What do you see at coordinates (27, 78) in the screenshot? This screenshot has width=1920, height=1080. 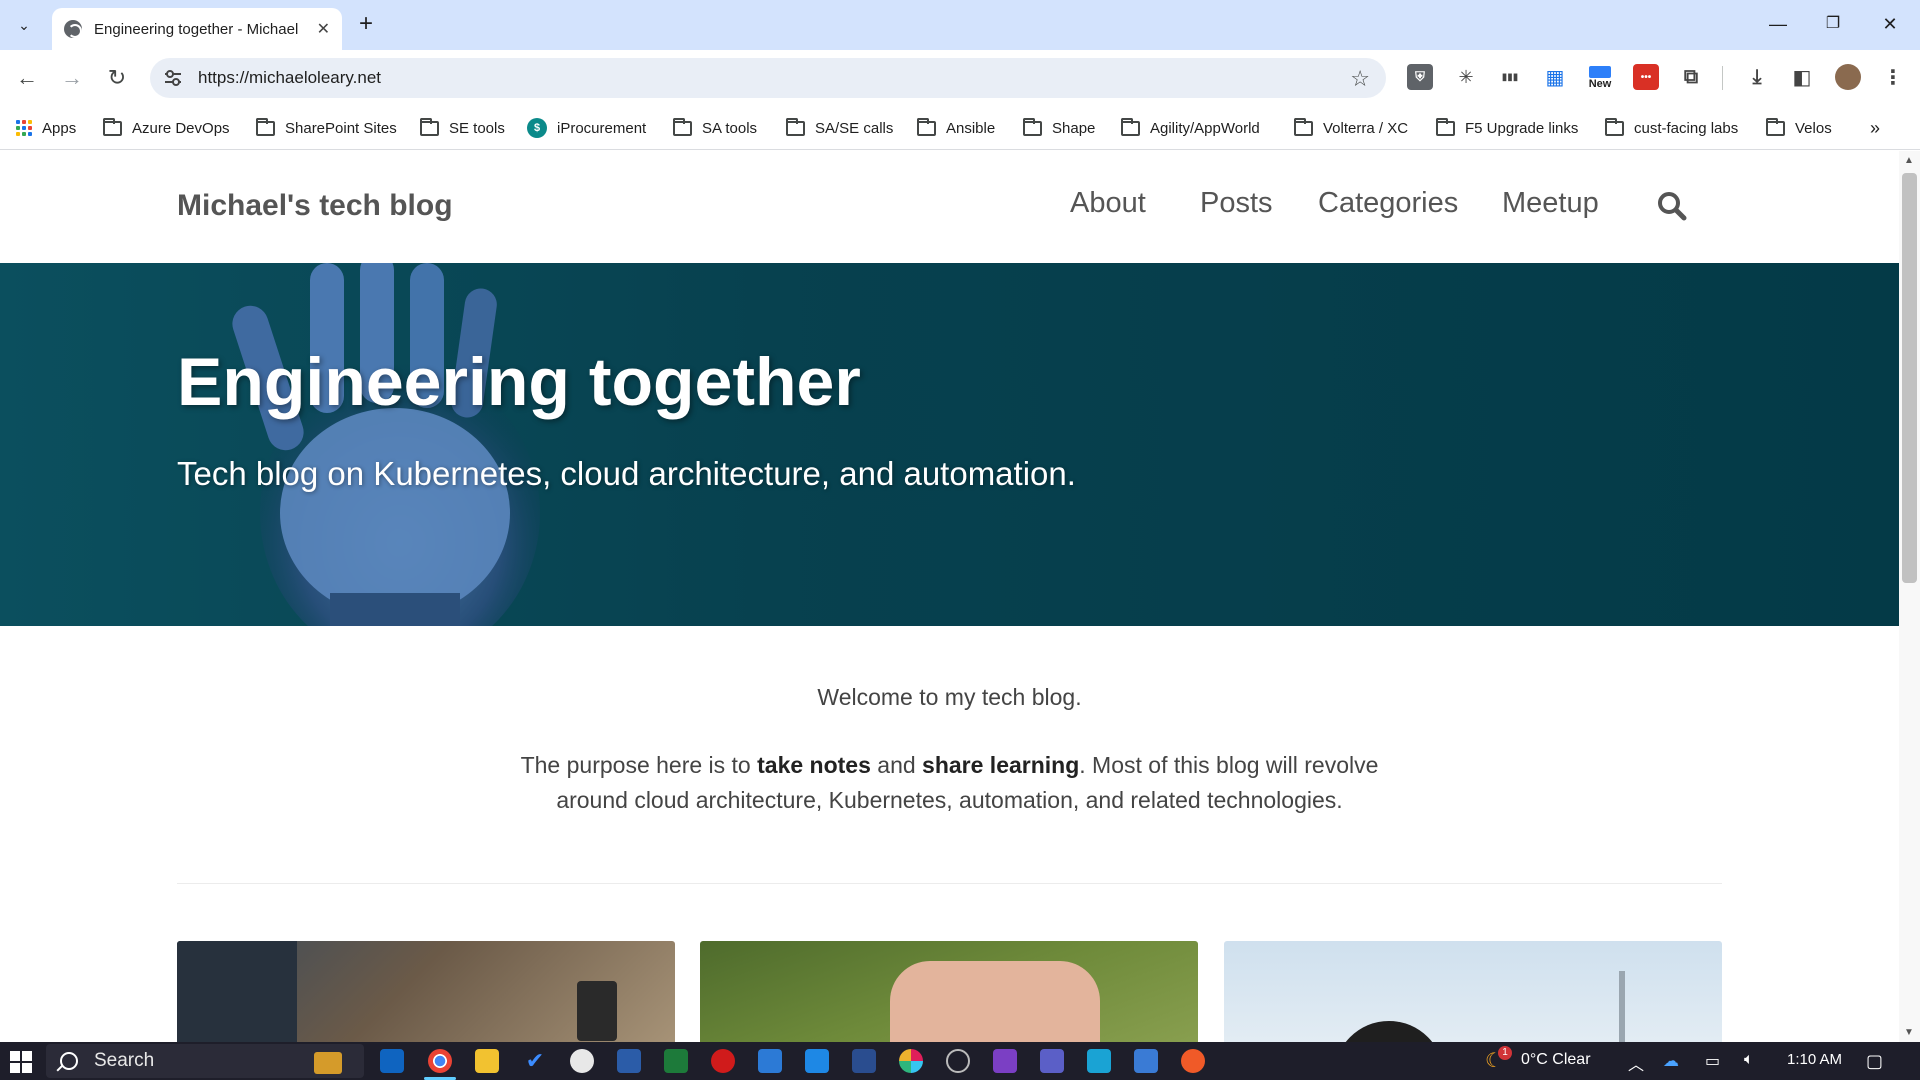 I see `back-arrow-icon: ←` at bounding box center [27, 78].